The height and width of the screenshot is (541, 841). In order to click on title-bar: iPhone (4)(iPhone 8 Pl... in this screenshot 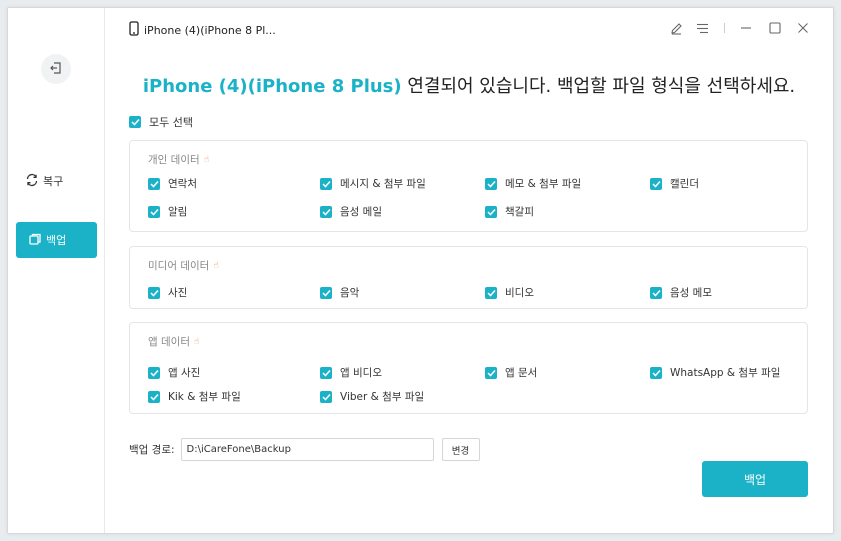, I will do `click(469, 29)`.